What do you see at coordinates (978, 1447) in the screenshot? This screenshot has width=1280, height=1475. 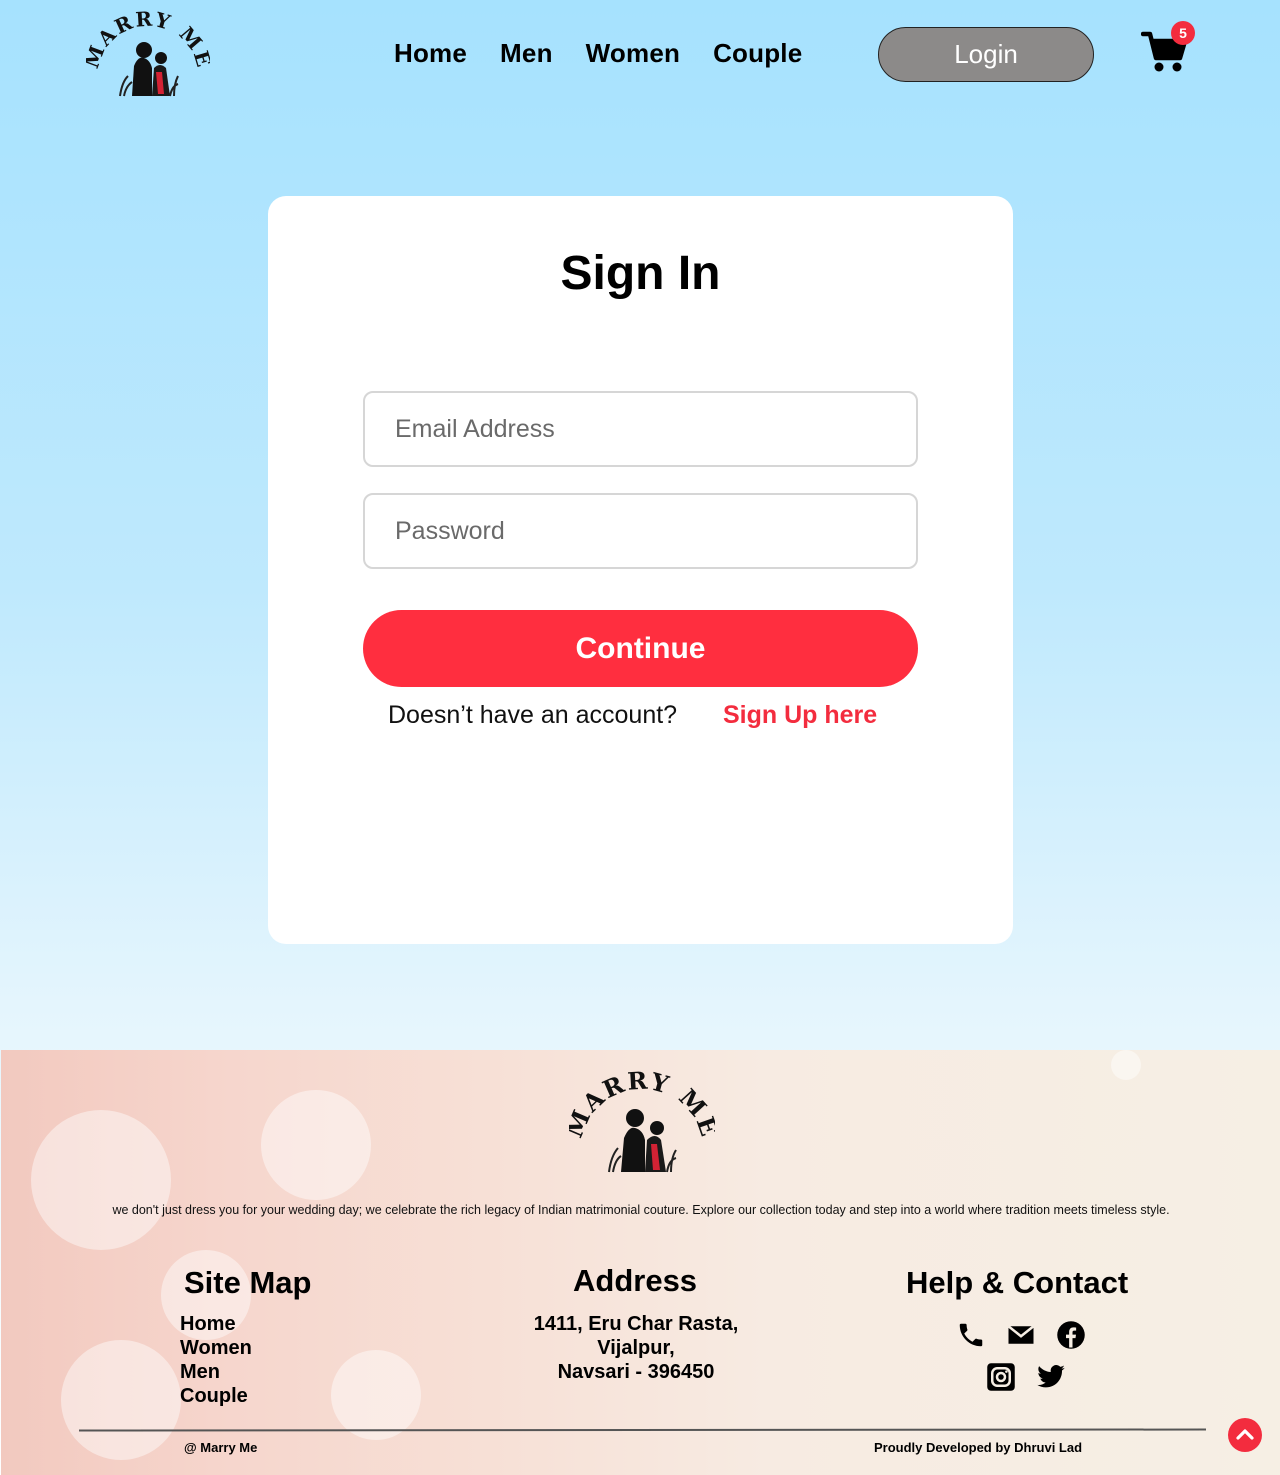 I see `developer-credit: Proudly Developed by Dhruvi Lad` at bounding box center [978, 1447].